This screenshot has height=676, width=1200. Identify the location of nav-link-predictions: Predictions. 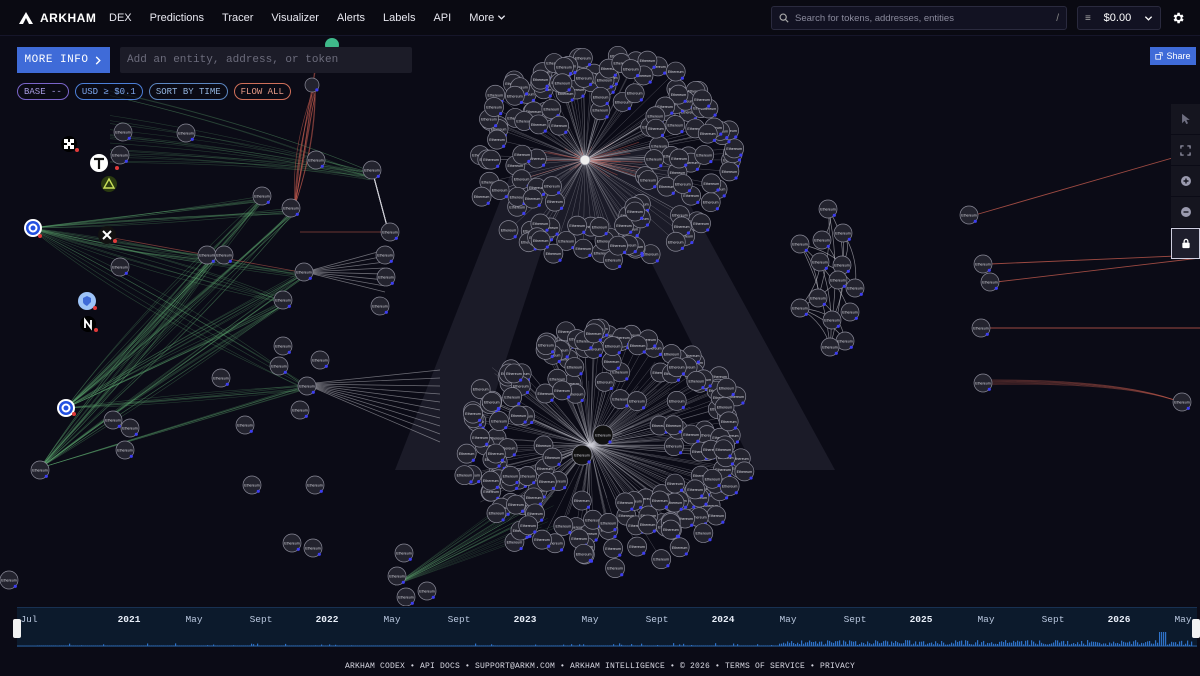
(177, 18).